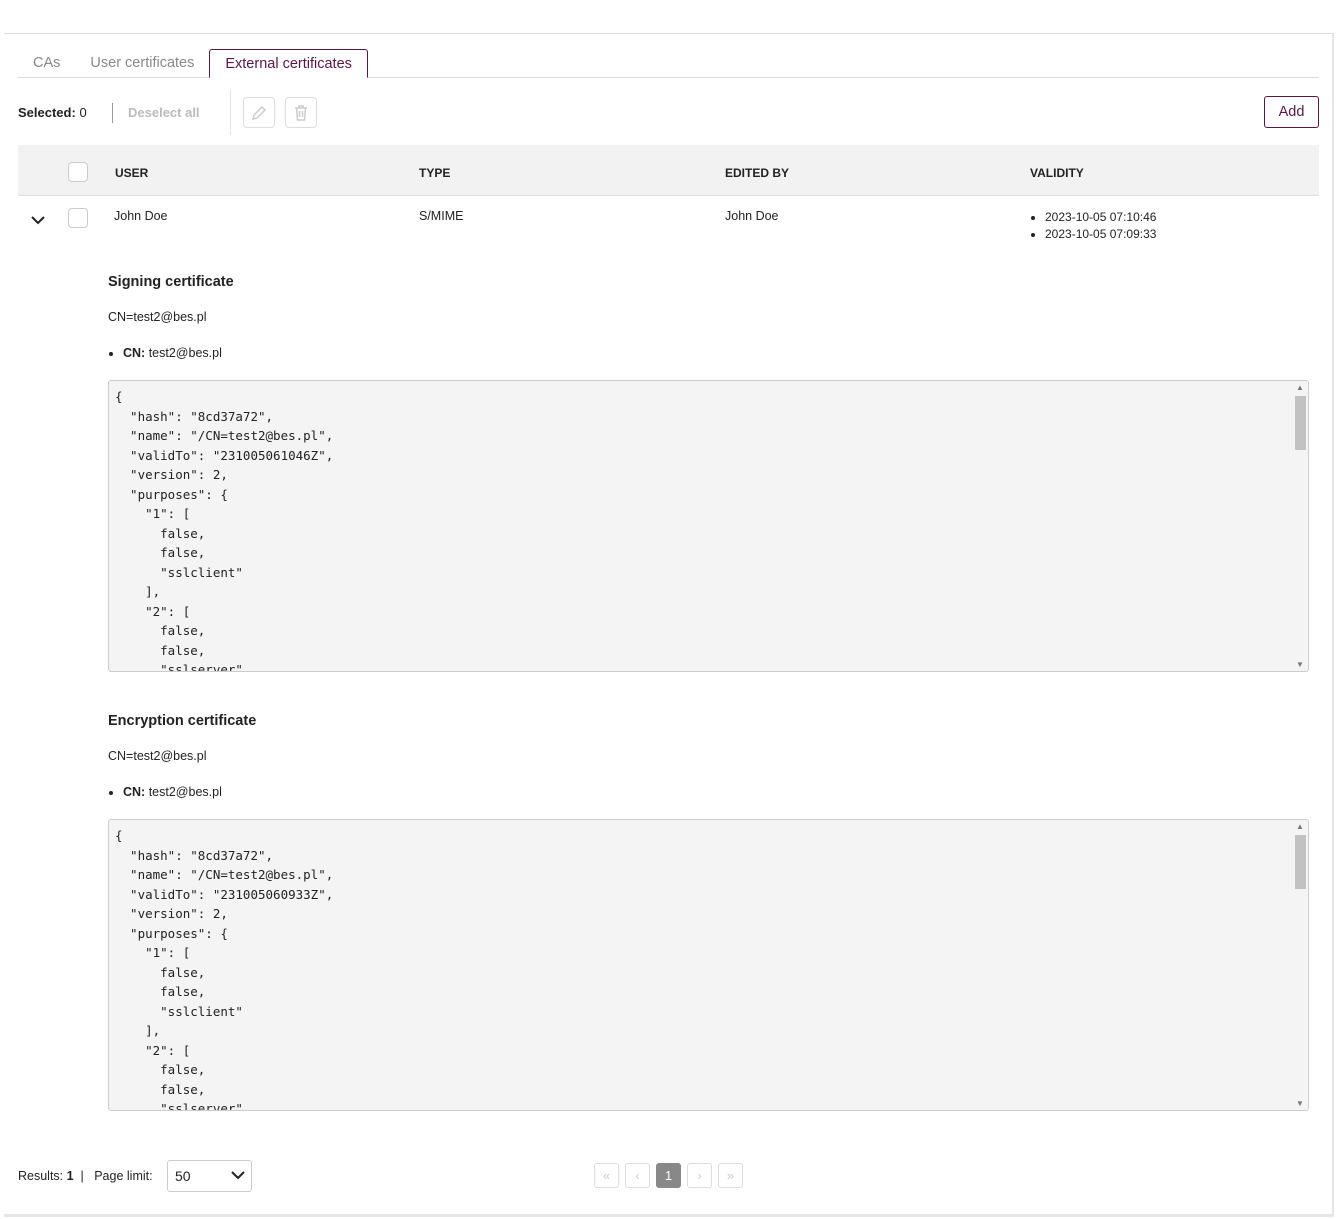 This screenshot has height=1219, width=1337. What do you see at coordinates (288, 63) in the screenshot?
I see `tab-external-certificates: External certificates` at bounding box center [288, 63].